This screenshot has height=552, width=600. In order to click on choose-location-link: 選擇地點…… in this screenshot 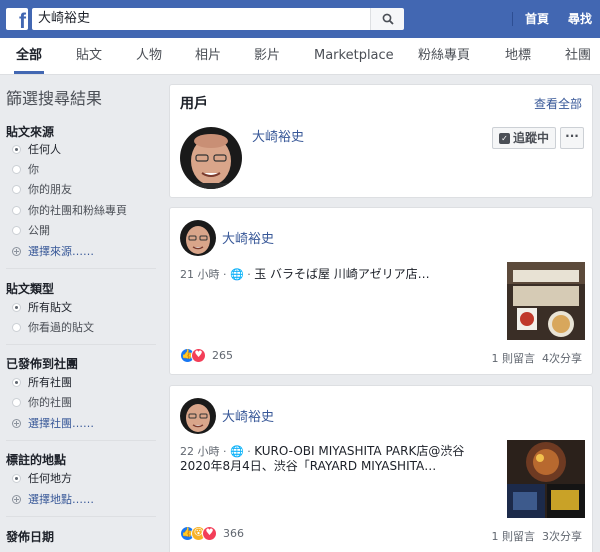, I will do `click(53, 500)`.